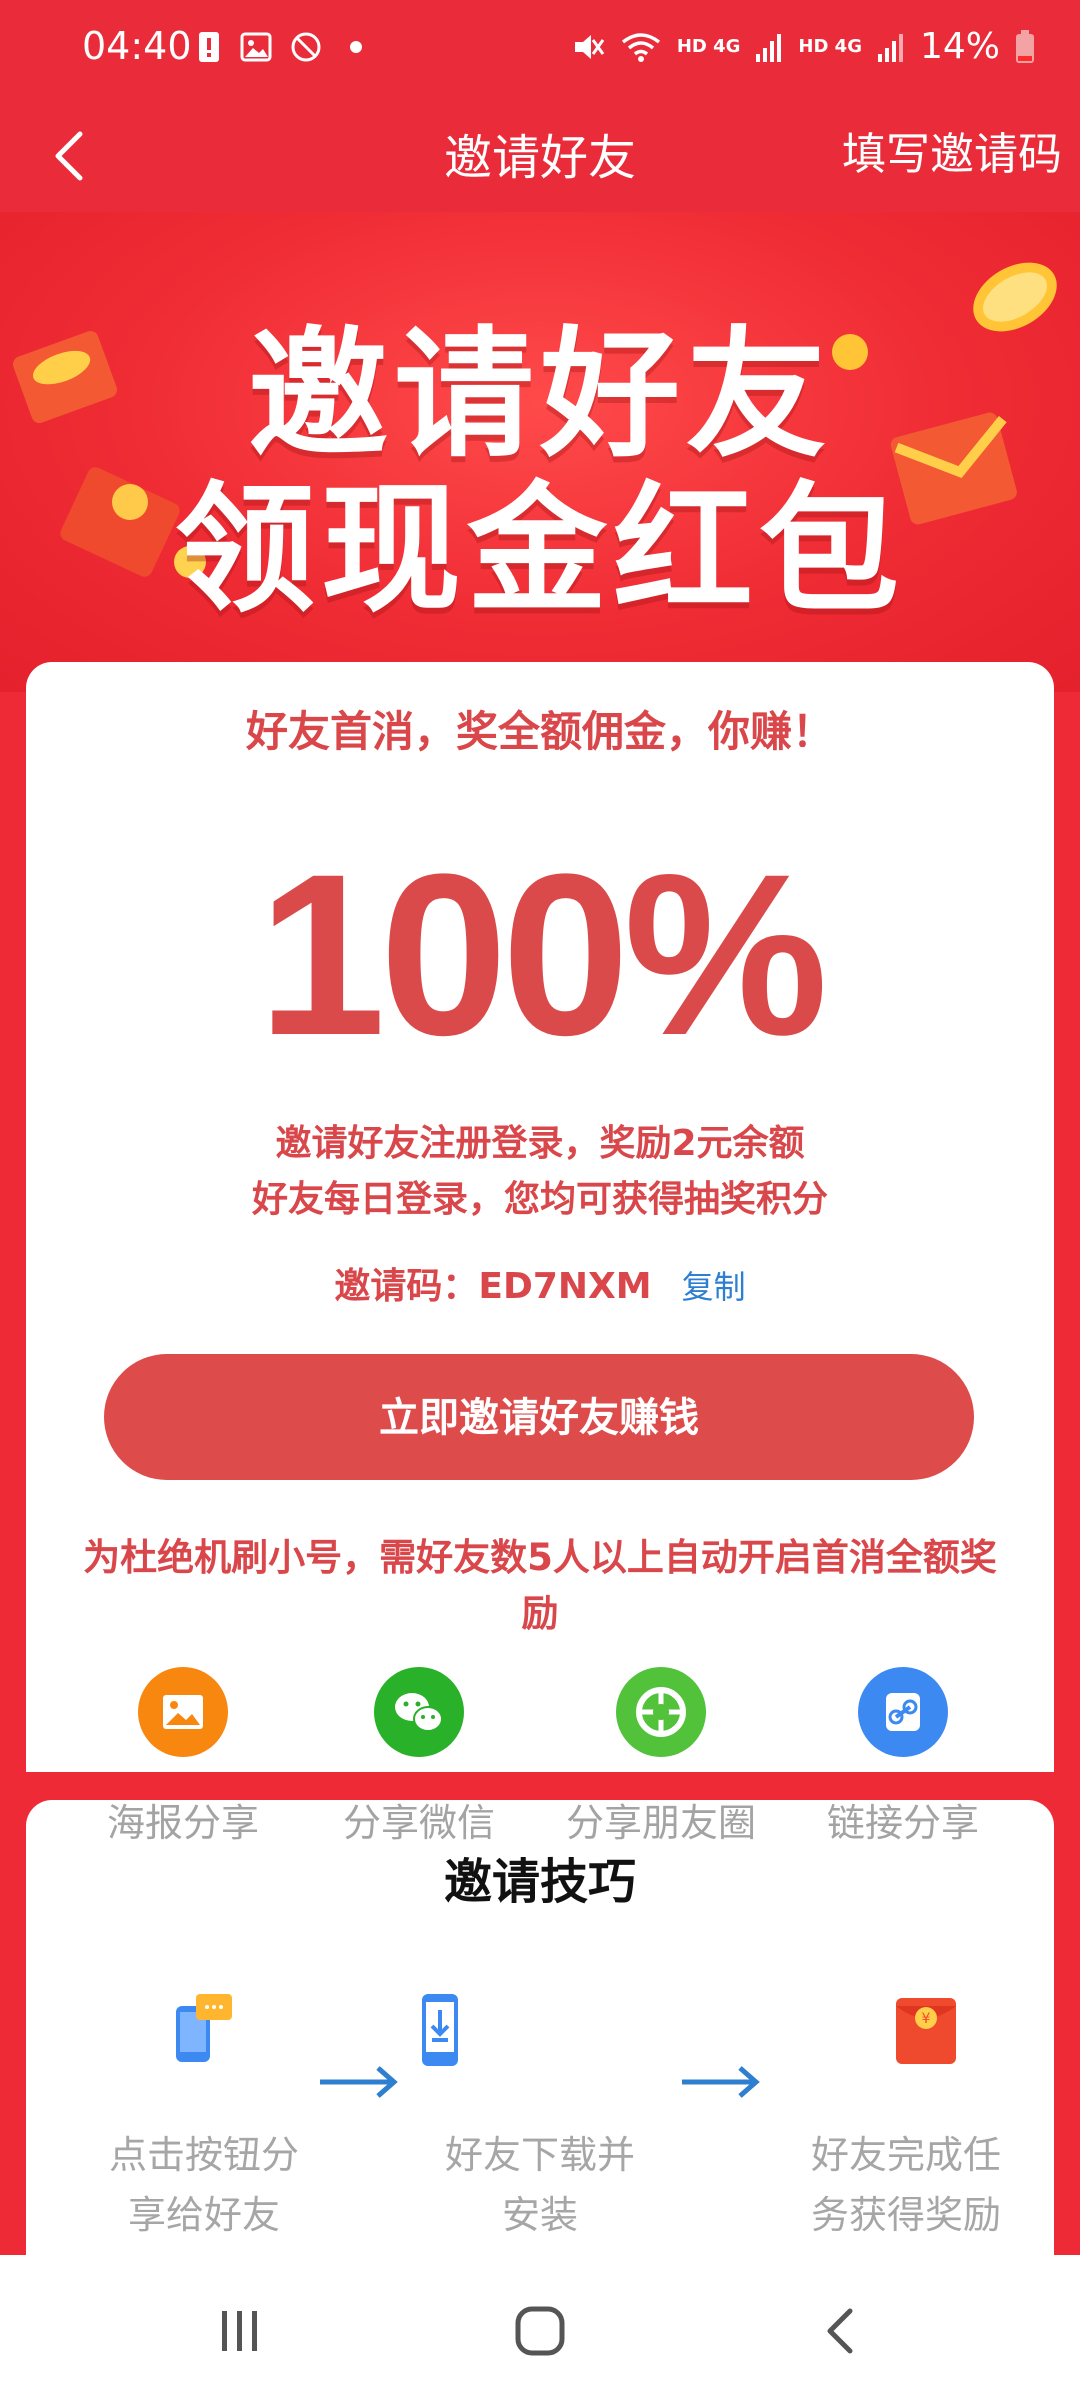 The image size is (1080, 2400). Describe the element at coordinates (183, 1819) in the screenshot. I see `share-label-poster: 海报分享` at that location.